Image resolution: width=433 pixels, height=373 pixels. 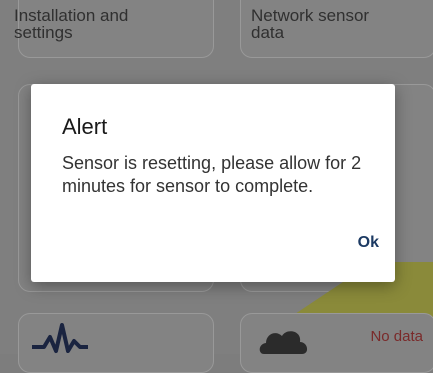 What do you see at coordinates (60, 338) in the screenshot?
I see `pulse-icon` at bounding box center [60, 338].